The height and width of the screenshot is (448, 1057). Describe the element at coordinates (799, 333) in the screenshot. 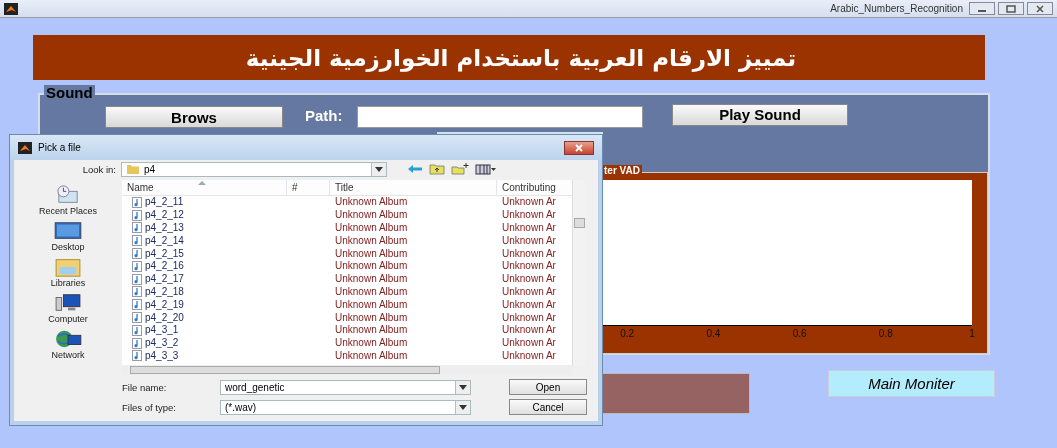

I see `tick-label: 0.6` at that location.